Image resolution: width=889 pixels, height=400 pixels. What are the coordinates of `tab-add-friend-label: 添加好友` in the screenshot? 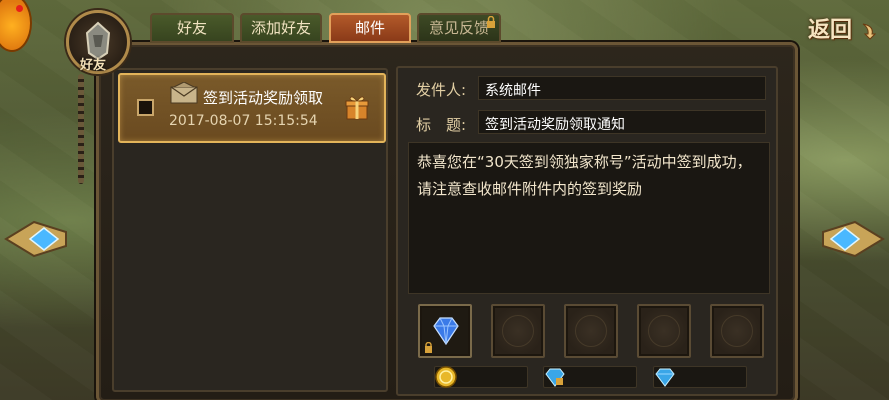 It's located at (280, 28).